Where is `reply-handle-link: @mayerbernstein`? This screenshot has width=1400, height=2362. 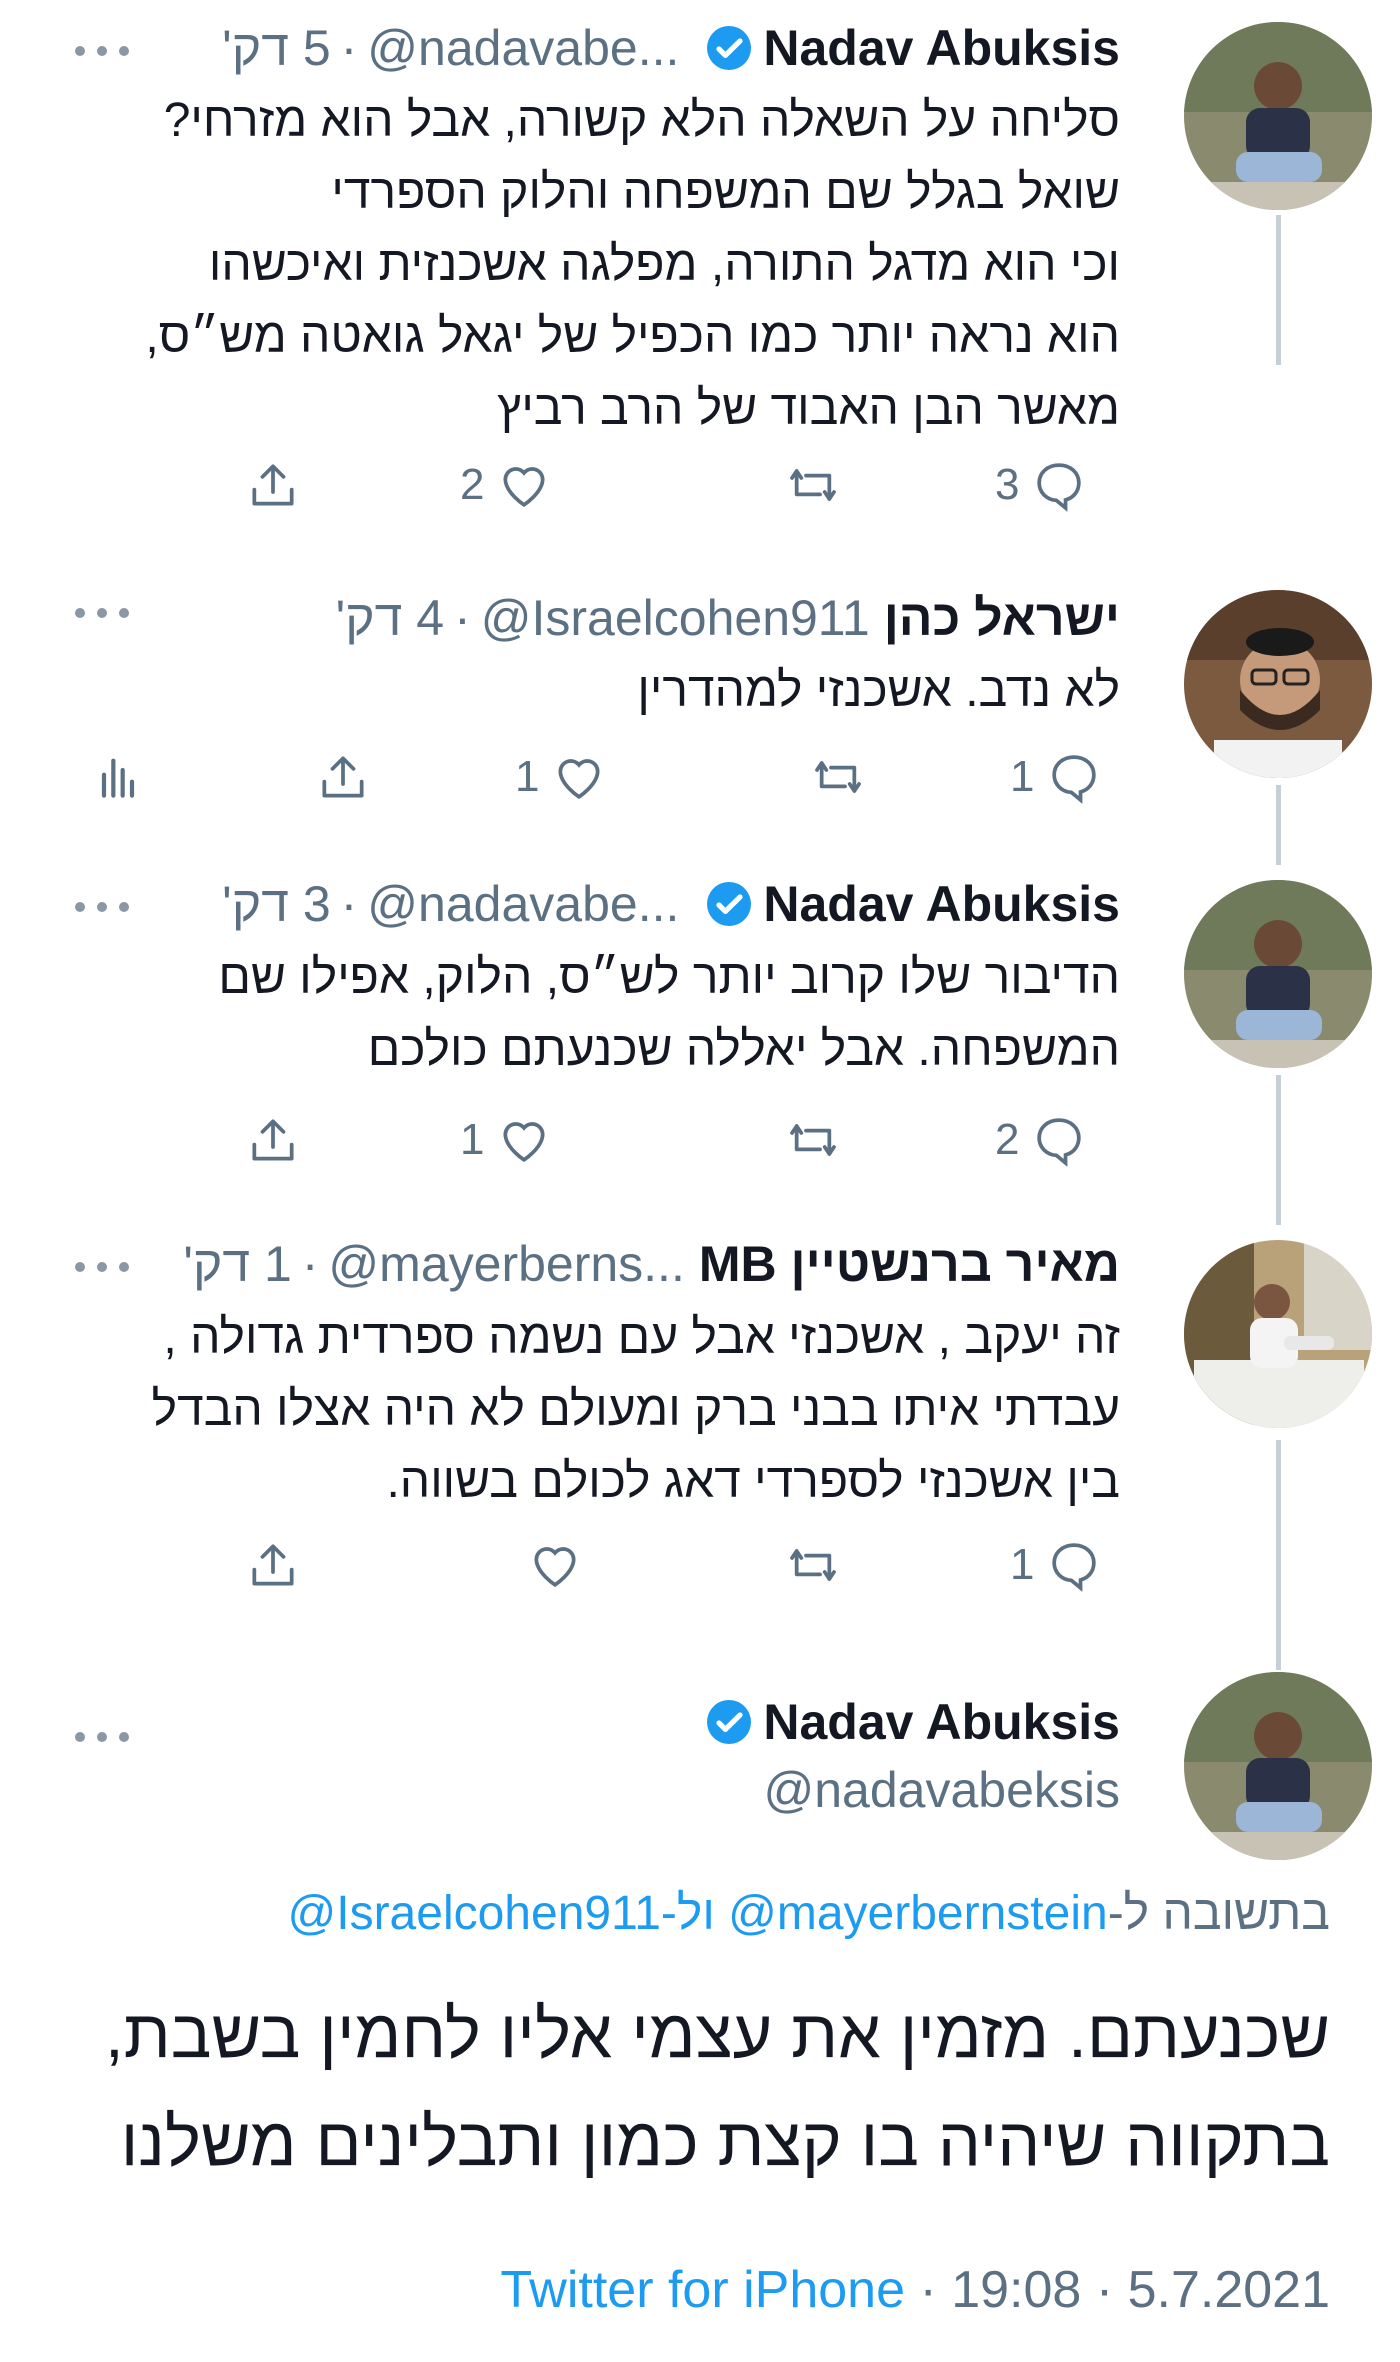
reply-handle-link: @mayerbernstein is located at coordinates (918, 1913).